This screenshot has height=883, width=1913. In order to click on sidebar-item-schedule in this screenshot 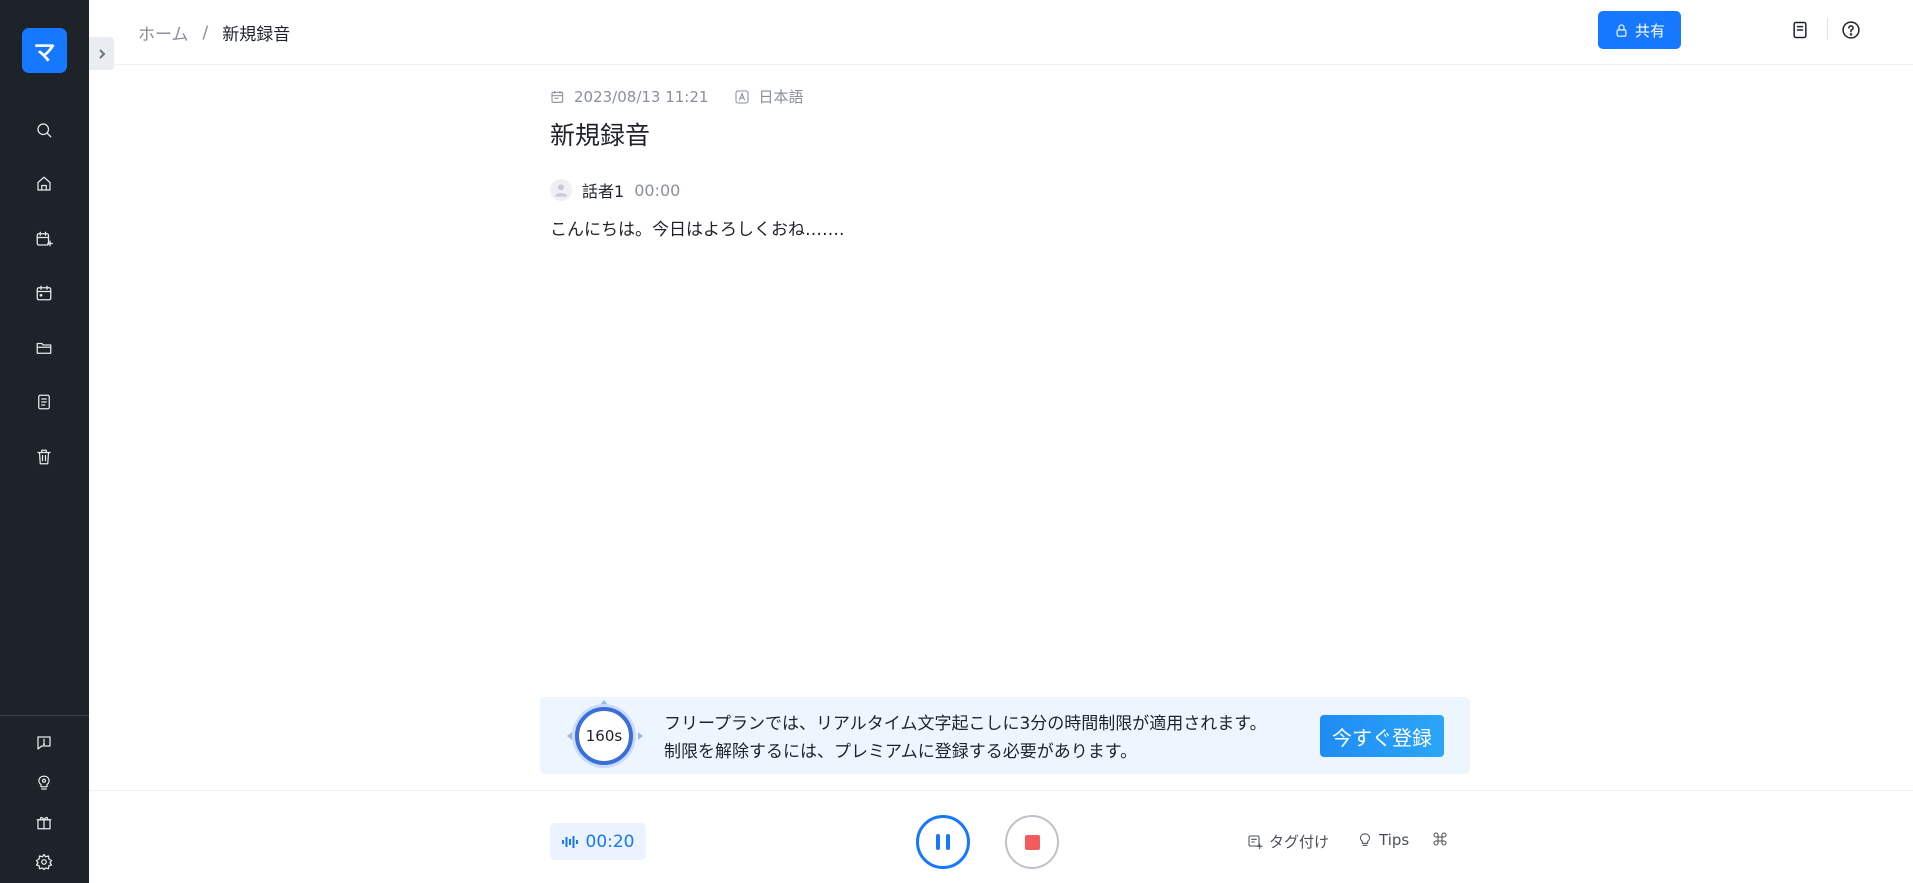, I will do `click(44, 239)`.